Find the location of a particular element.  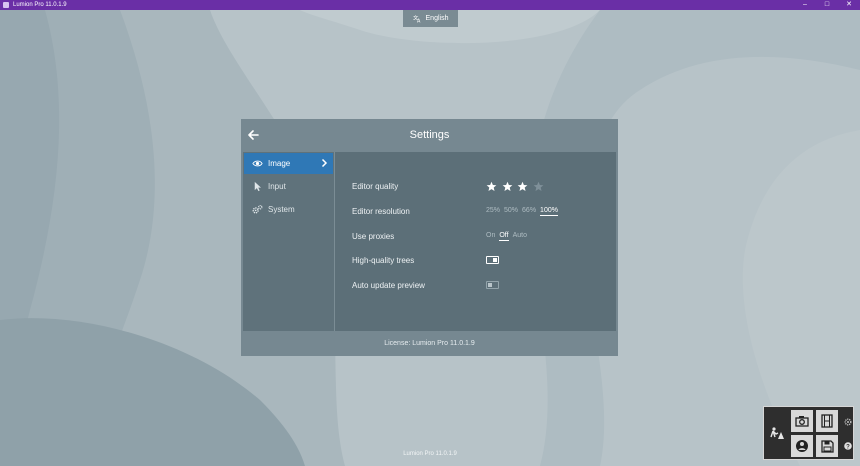

movie-mode-button is located at coordinates (827, 421).